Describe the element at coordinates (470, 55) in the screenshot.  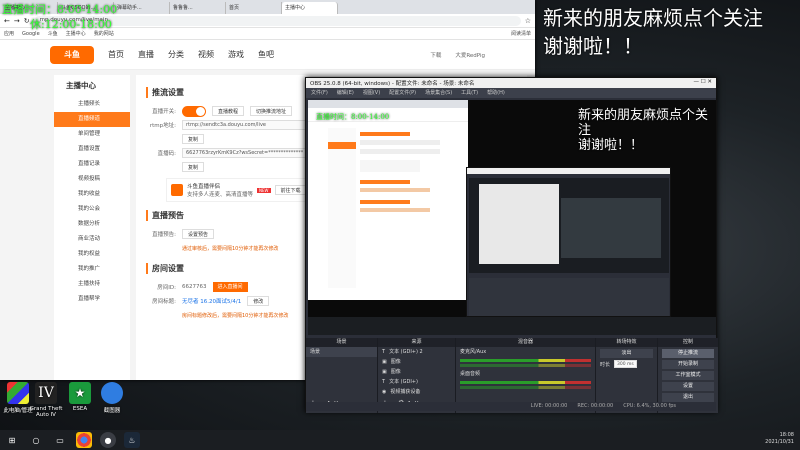
I see `user-name: 大爱RedPig` at that location.